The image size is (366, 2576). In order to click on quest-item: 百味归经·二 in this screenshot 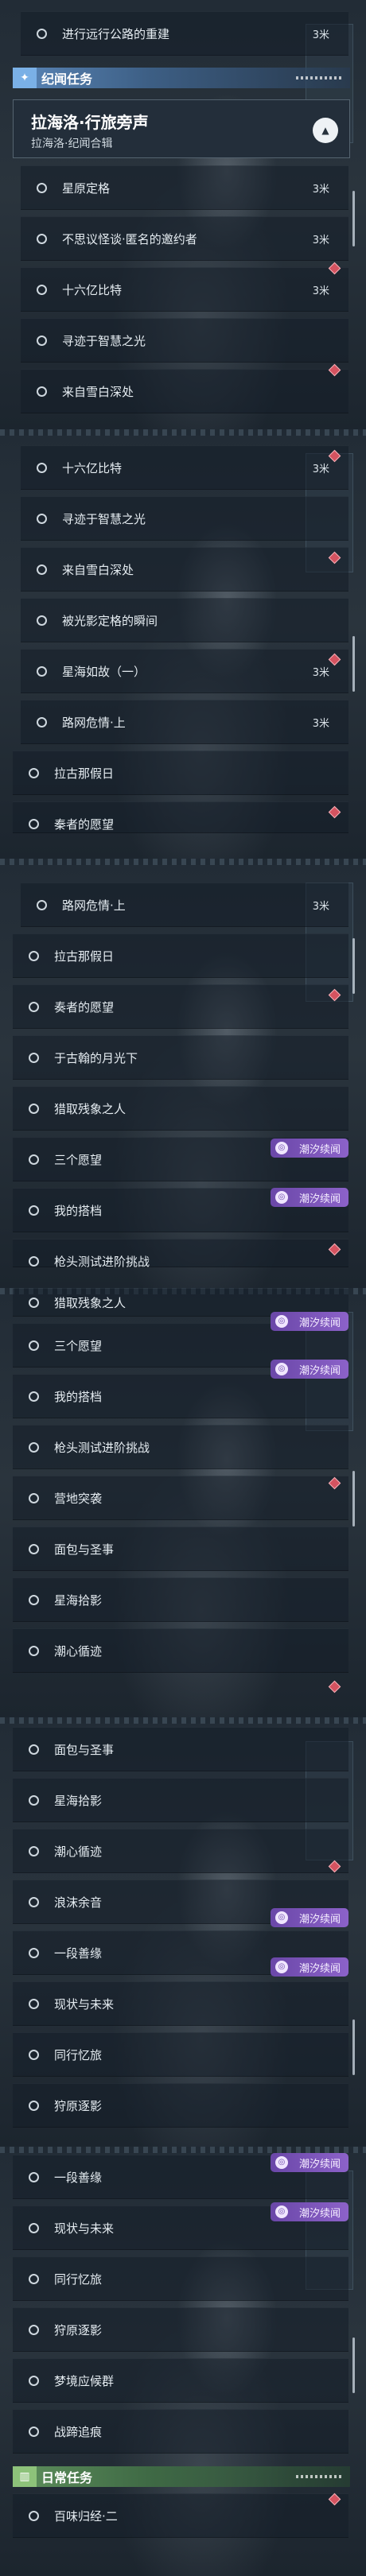, I will do `click(180, 2515)`.